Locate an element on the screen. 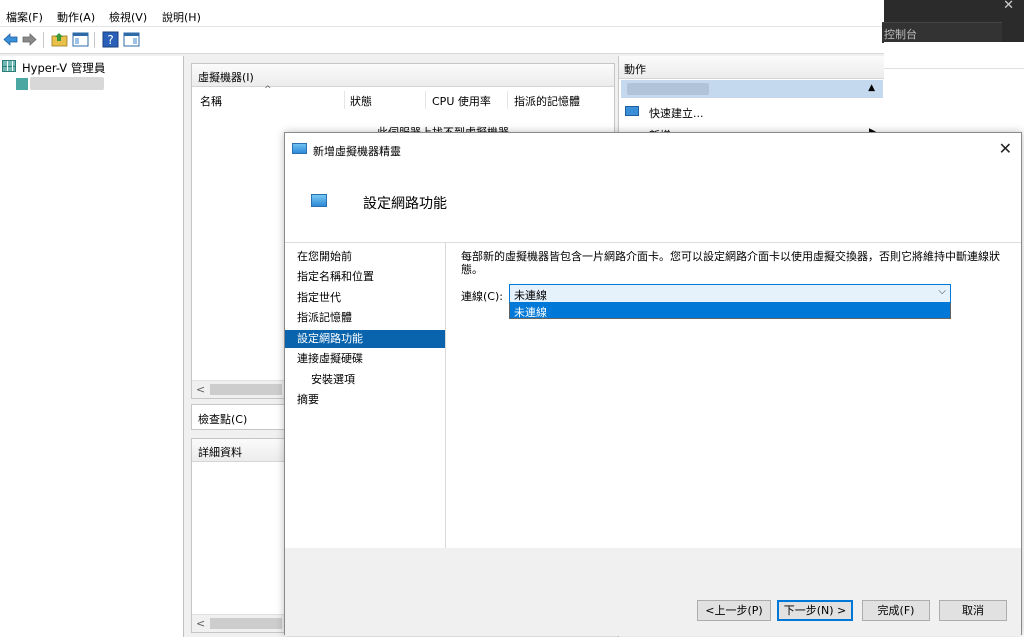  details-title: 詳細資料 is located at coordinates (220, 452).